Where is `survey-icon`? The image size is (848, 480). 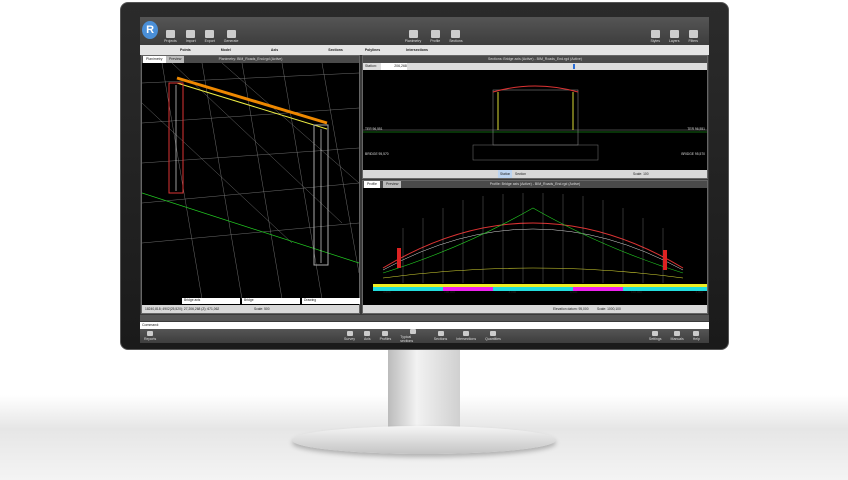 survey-icon is located at coordinates (349, 333).